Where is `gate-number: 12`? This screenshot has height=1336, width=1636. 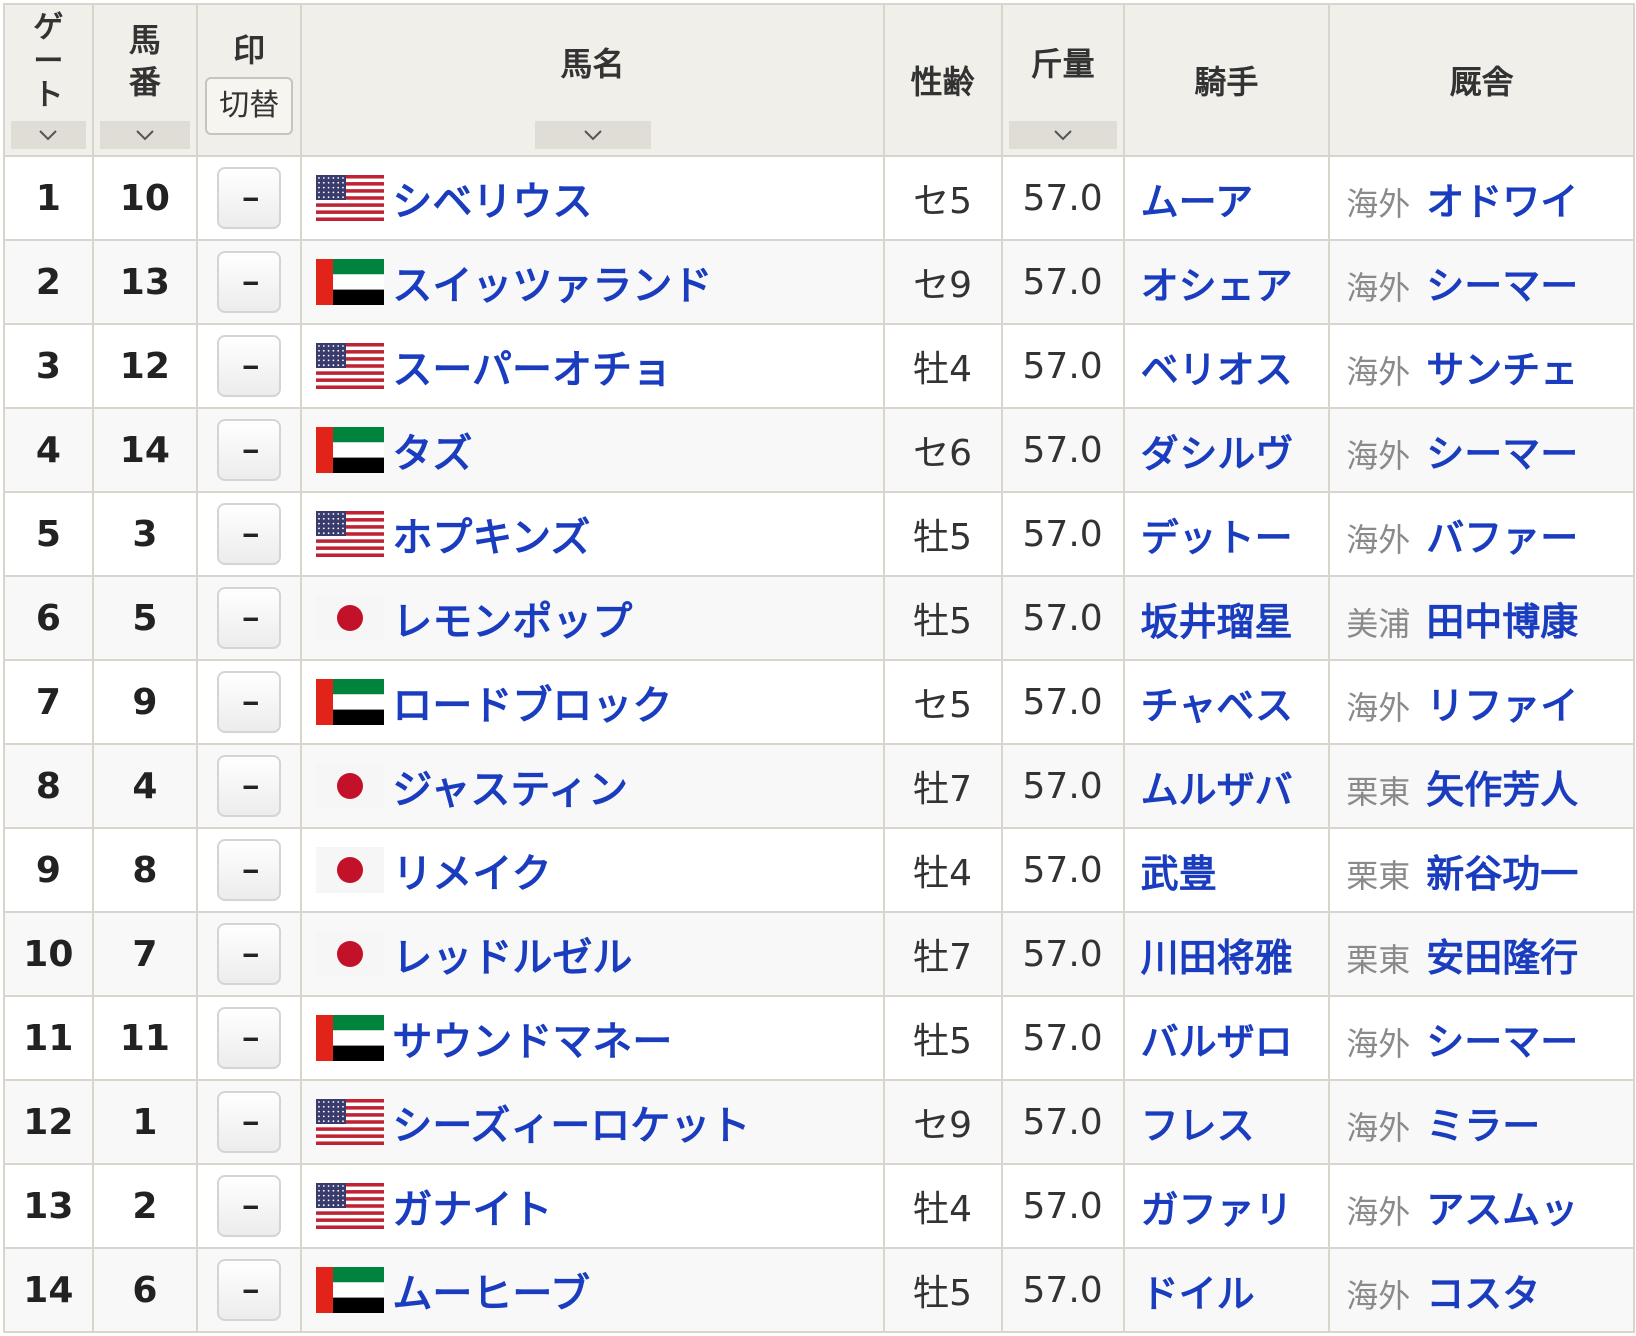 gate-number: 12 is located at coordinates (48, 1122).